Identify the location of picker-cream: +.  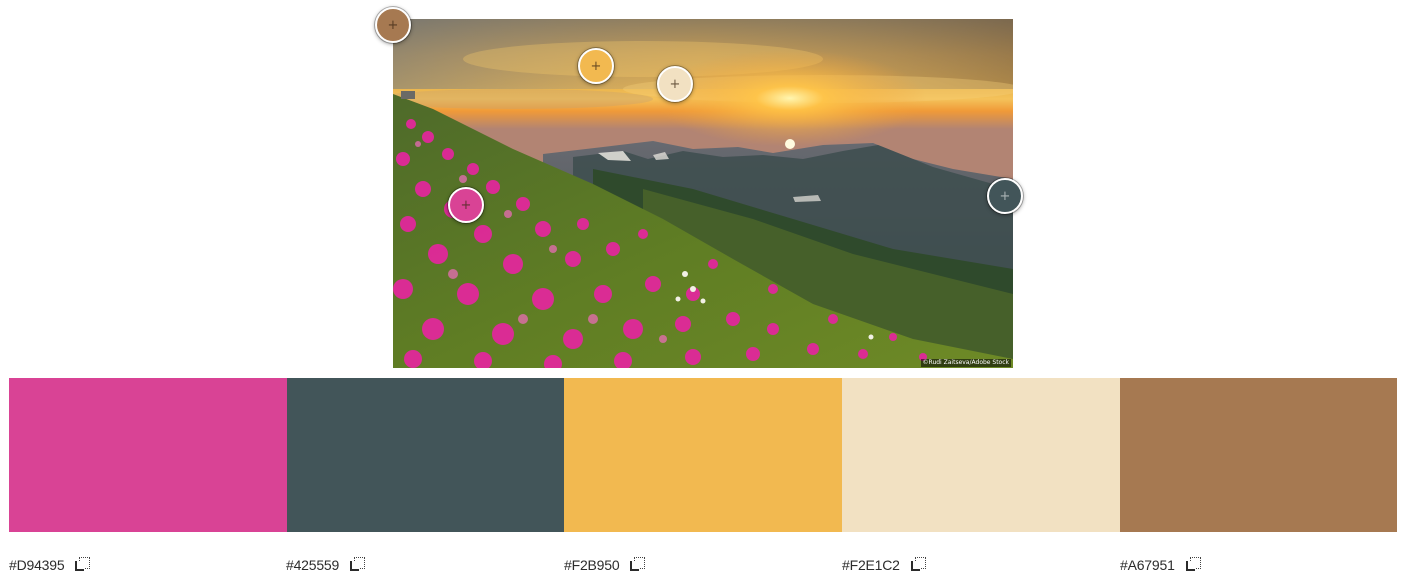
(675, 84).